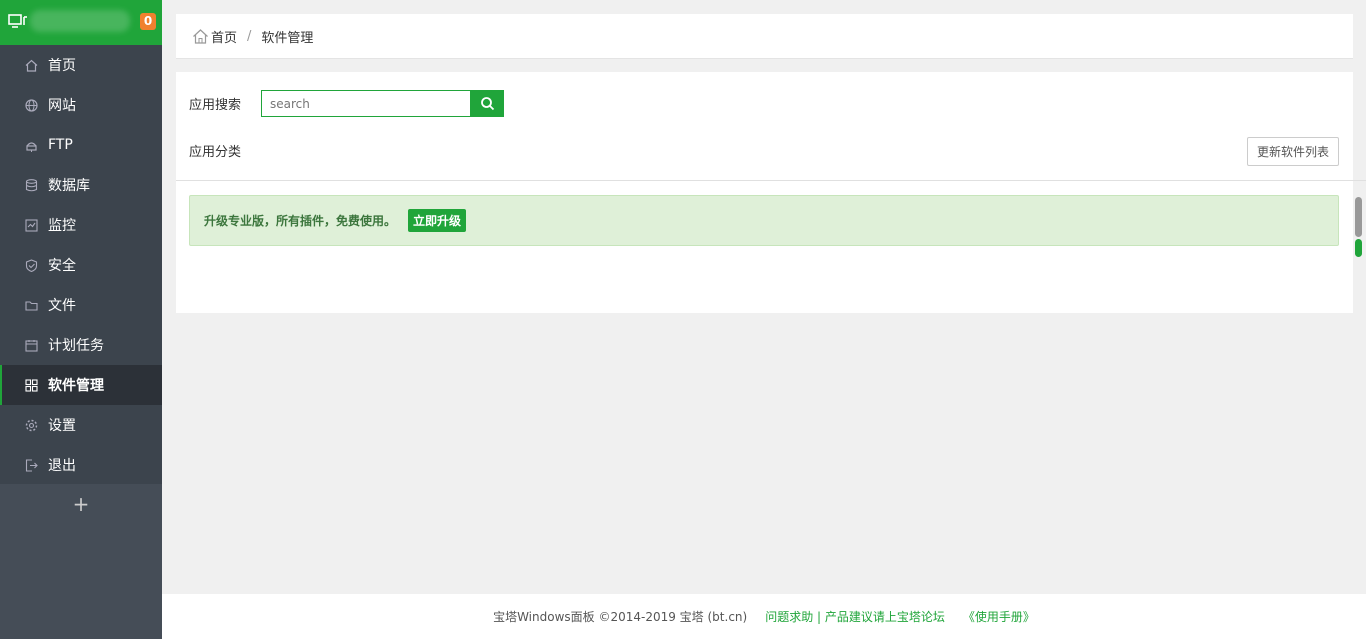 Image resolution: width=1366 pixels, height=639 pixels. I want to click on shield-icon, so click(31, 265).